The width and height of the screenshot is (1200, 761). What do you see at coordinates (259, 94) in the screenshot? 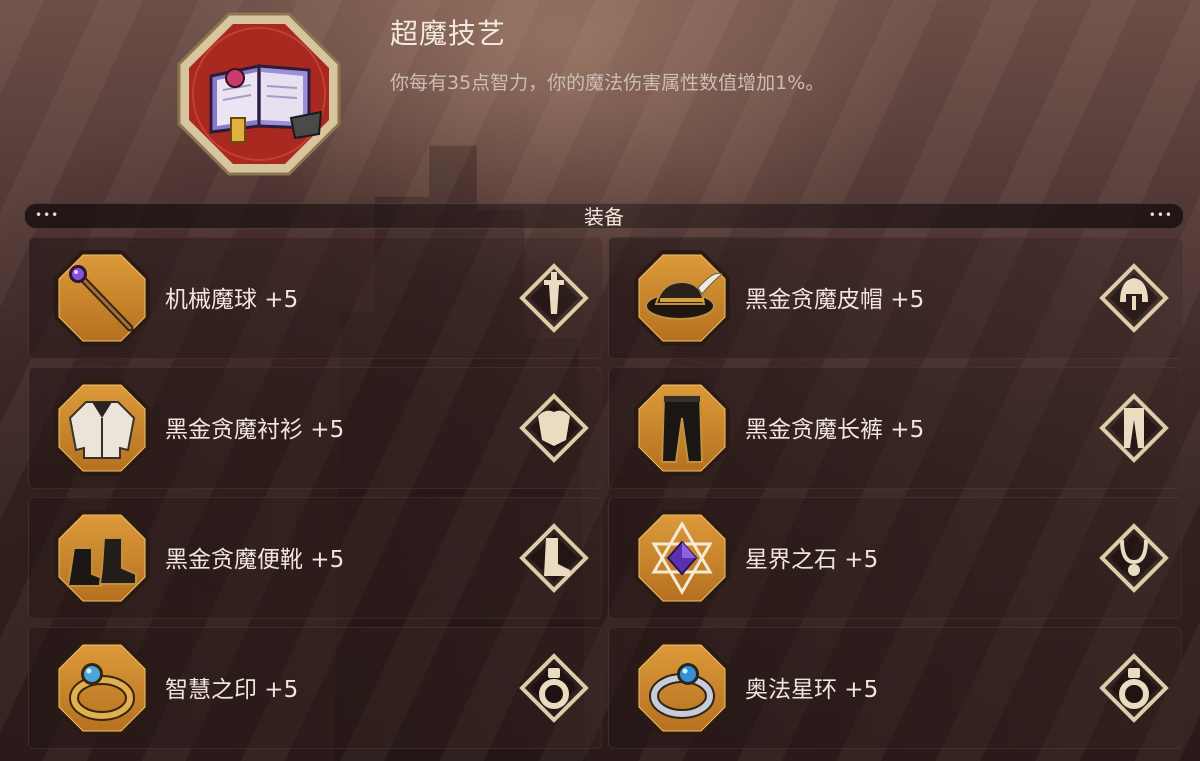
I see `spellbook-icon` at bounding box center [259, 94].